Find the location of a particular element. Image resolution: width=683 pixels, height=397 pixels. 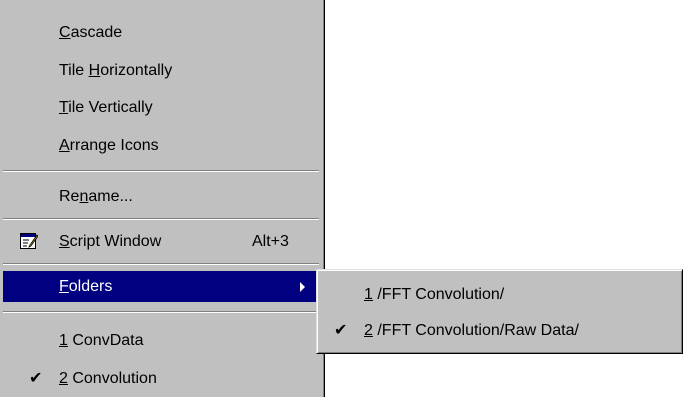

menu-item-label: 2 /FFT Convolution/Raw Data/ is located at coordinates (471, 330).